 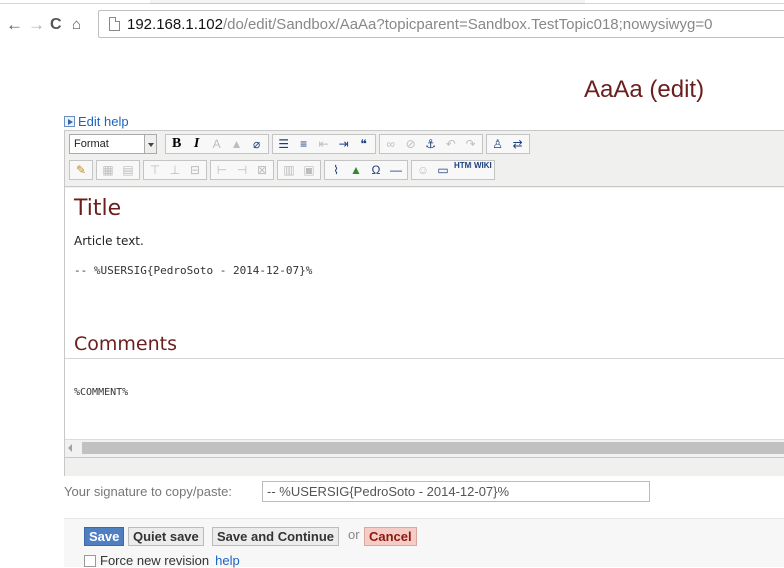 What do you see at coordinates (90, 561) in the screenshot?
I see `force-revision-checkbox` at bounding box center [90, 561].